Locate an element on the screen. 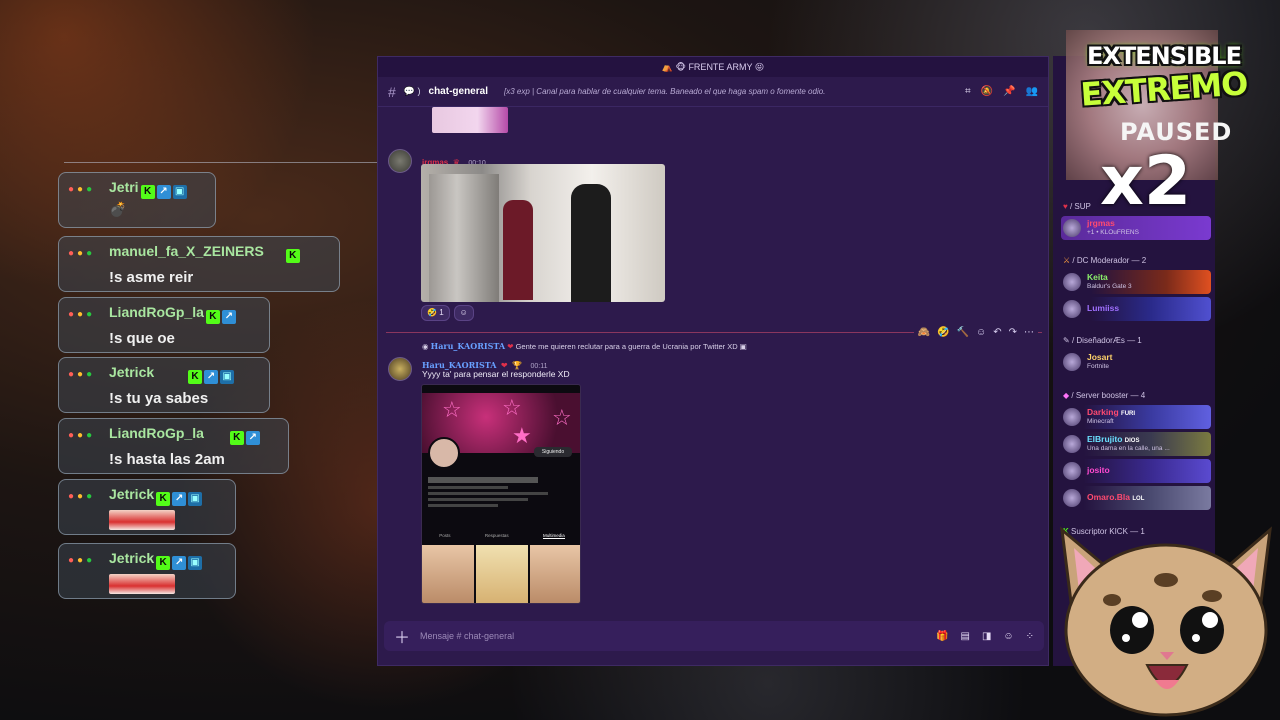  reactions: 🤣 1 ☺ is located at coordinates (447, 313).